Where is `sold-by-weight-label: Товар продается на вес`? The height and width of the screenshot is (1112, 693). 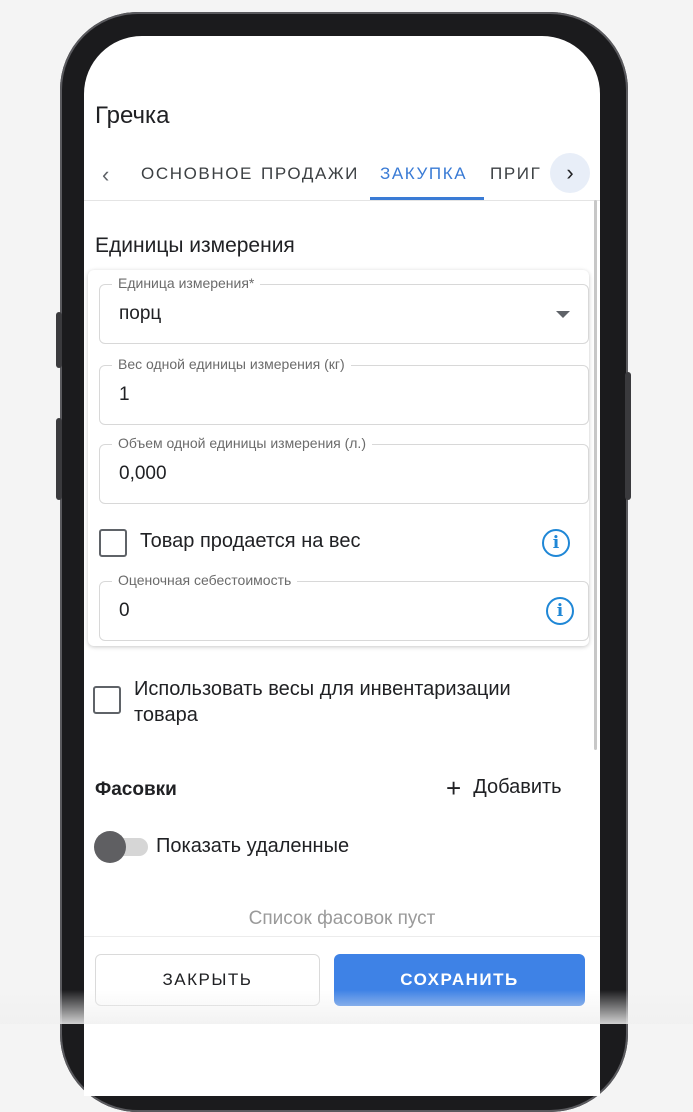 sold-by-weight-label: Товар продается на вес is located at coordinates (250, 541).